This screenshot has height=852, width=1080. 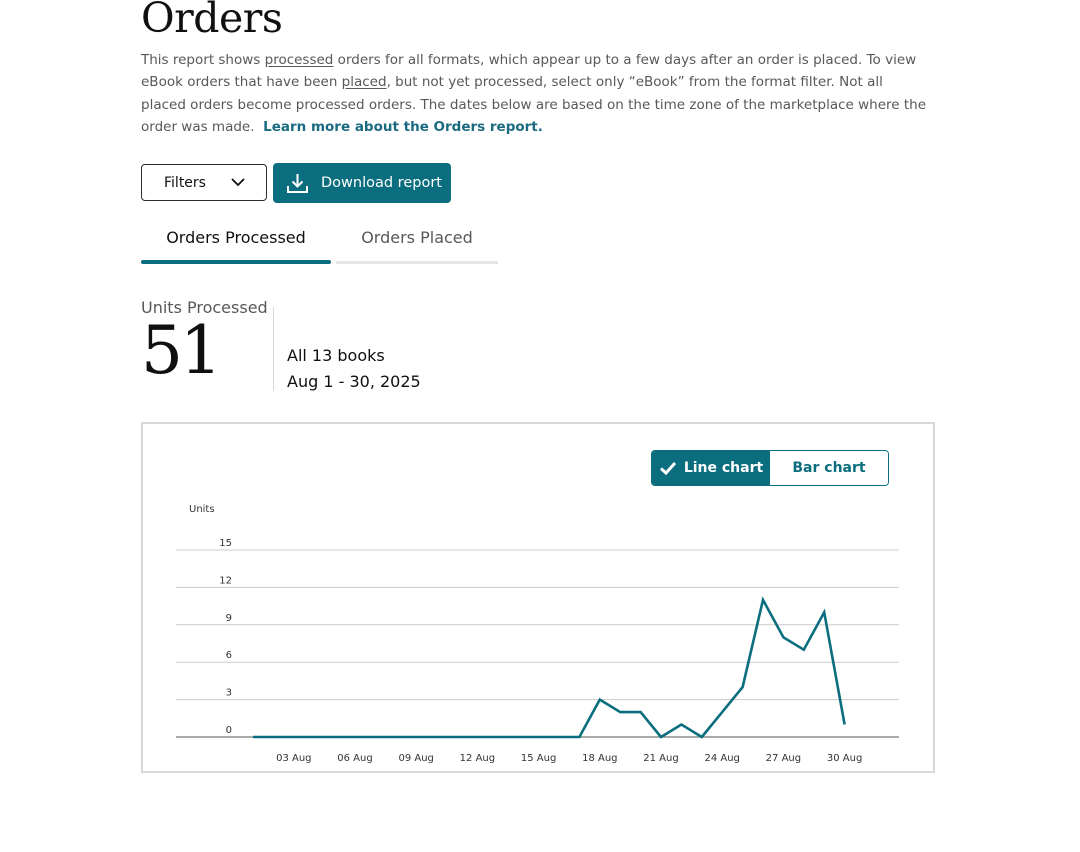 I want to click on y-tick-label: 12, so click(x=225, y=580).